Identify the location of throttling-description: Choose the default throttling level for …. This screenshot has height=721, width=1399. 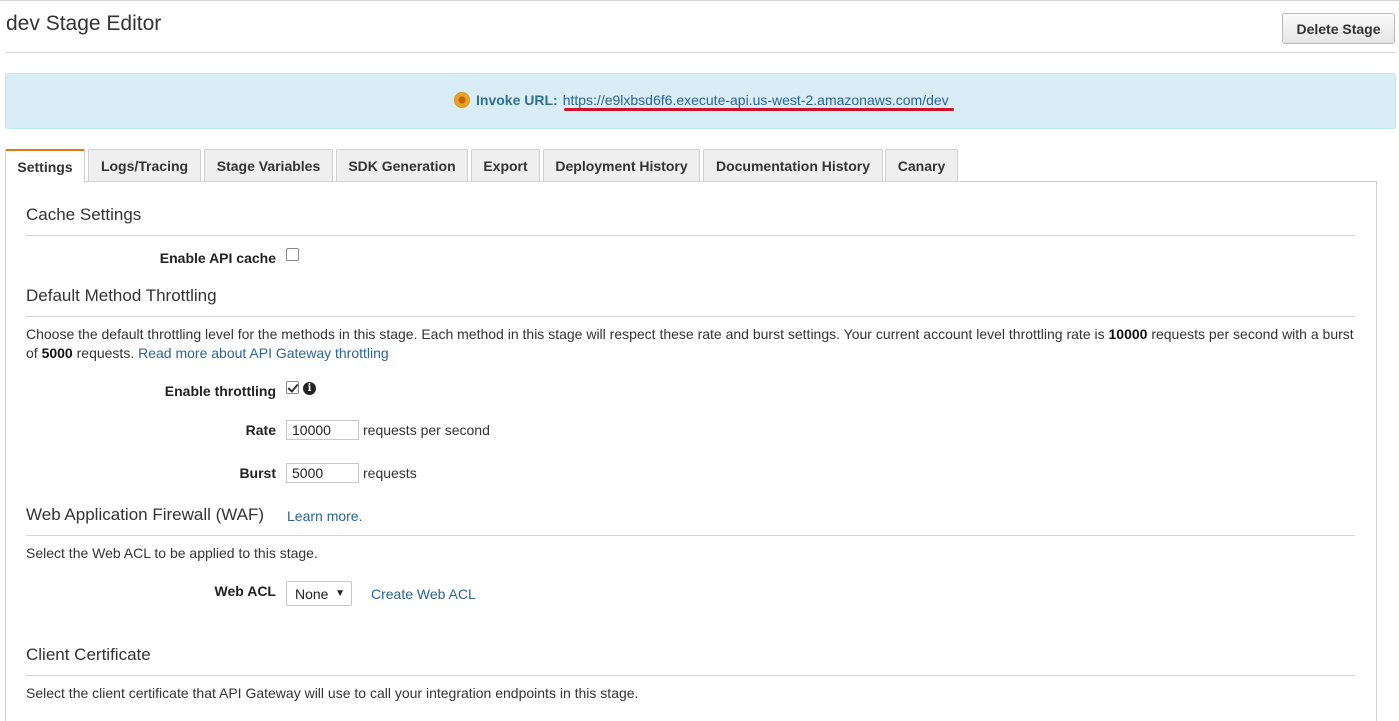
(696, 344).